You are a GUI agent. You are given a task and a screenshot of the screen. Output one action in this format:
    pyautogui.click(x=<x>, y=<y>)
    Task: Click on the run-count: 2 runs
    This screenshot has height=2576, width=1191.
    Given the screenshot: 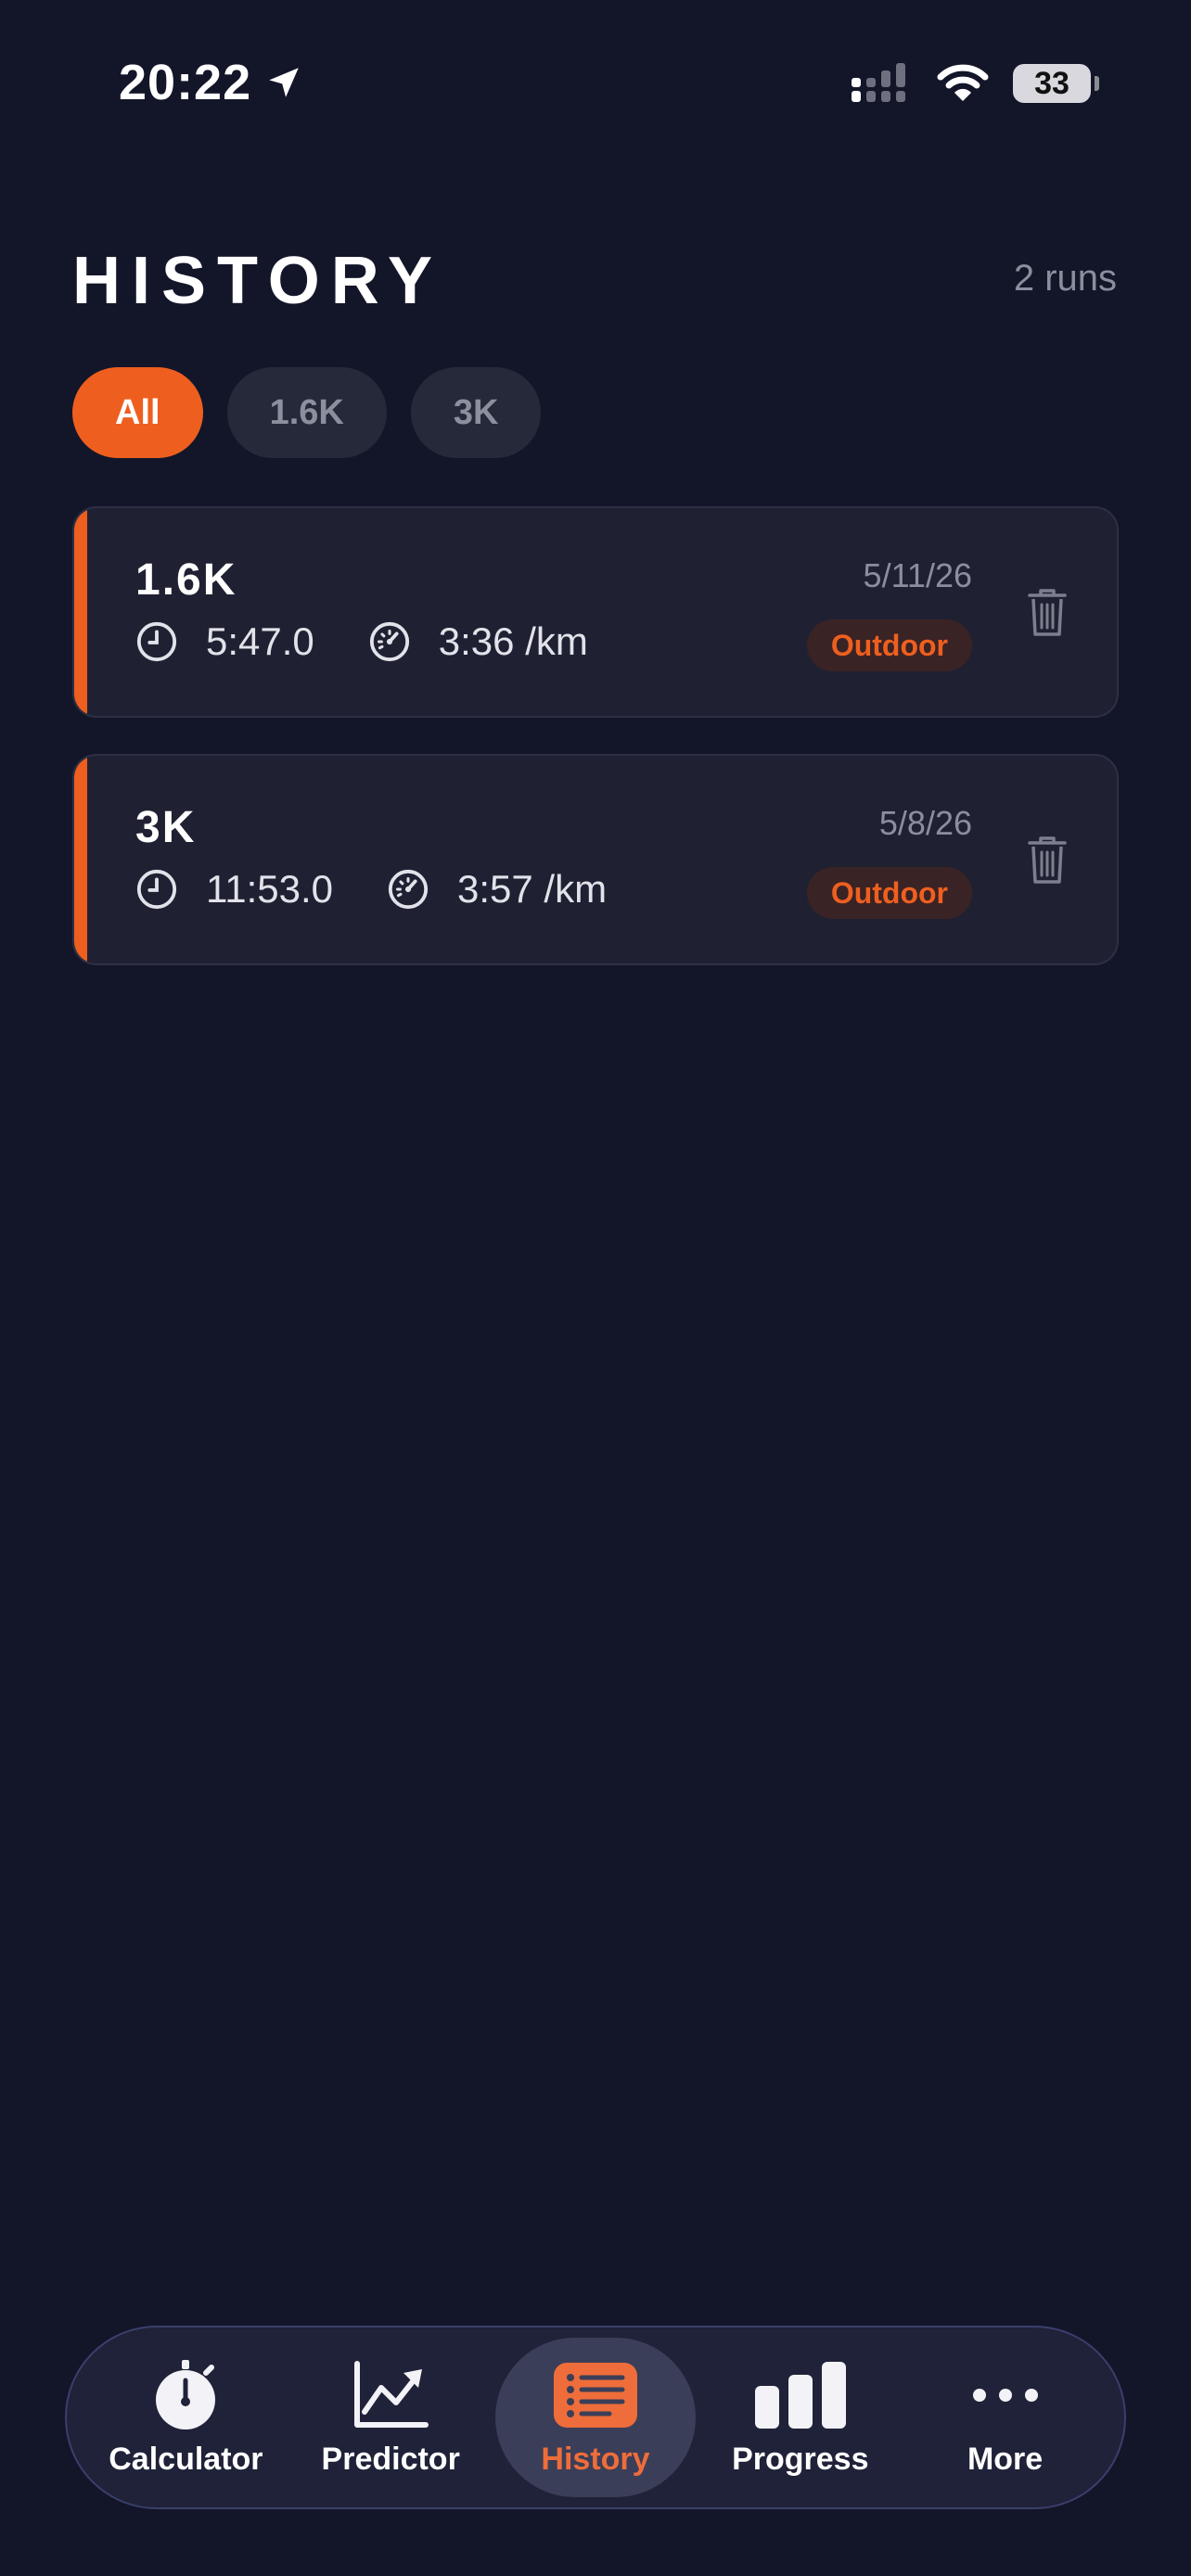 What is the action you would take?
    pyautogui.click(x=1065, y=278)
    